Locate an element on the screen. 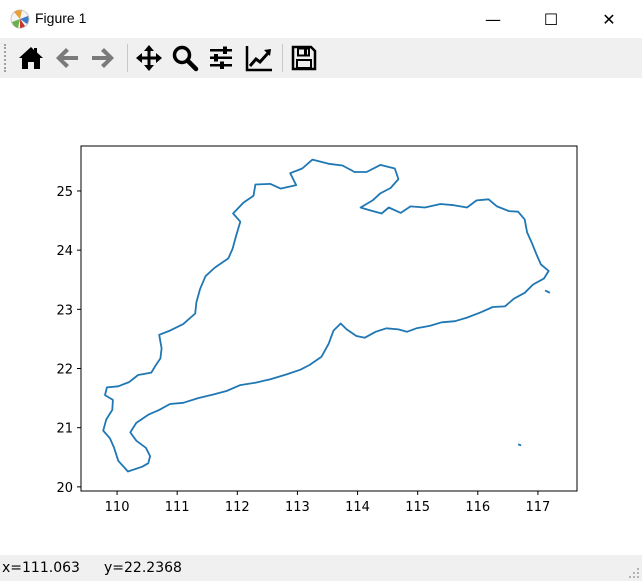 This screenshot has width=642, height=581. line-chart-icon is located at coordinates (258, 59).